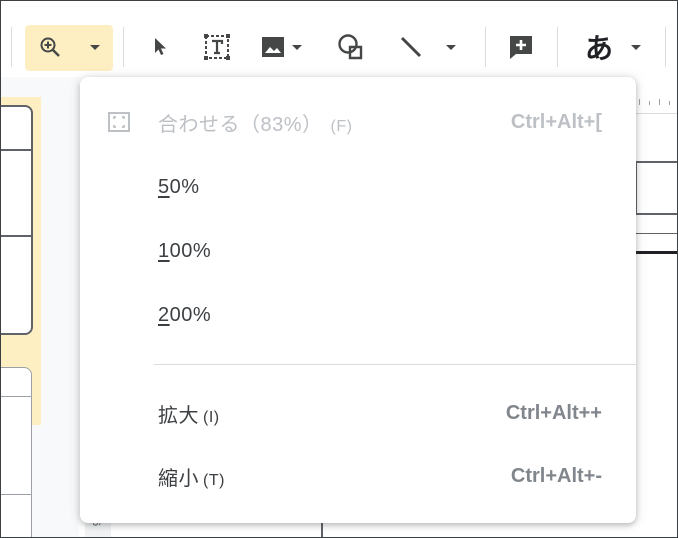 The image size is (678, 538). Describe the element at coordinates (189, 415) in the screenshot. I see `menu-item-label: 拡大 (I)` at that location.